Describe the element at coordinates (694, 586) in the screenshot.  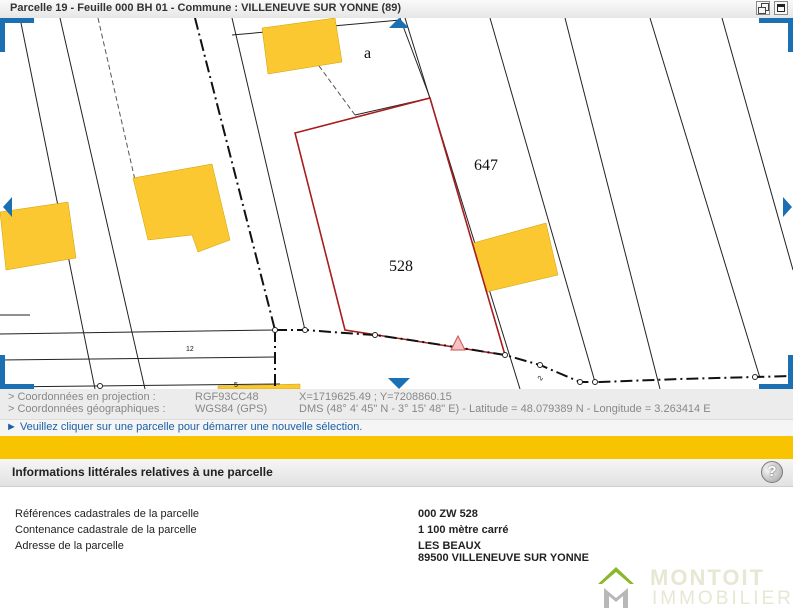
I see `montoit-logo: MONTOIT IMMOBILIER` at that location.